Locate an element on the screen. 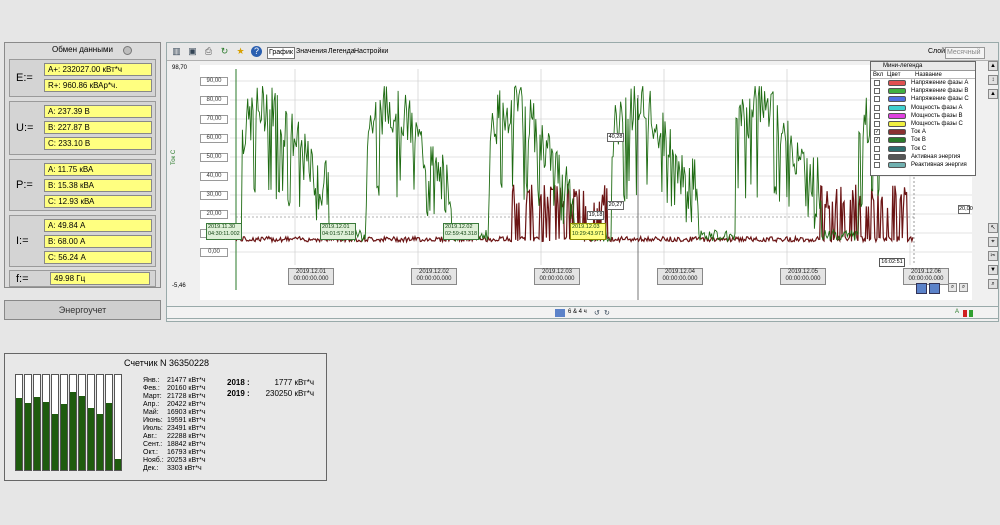 The width and height of the screenshot is (1000, 525). current-group: I:= A: 49.84 А B: 68.00 А C: 56.24 А is located at coordinates (82, 241).